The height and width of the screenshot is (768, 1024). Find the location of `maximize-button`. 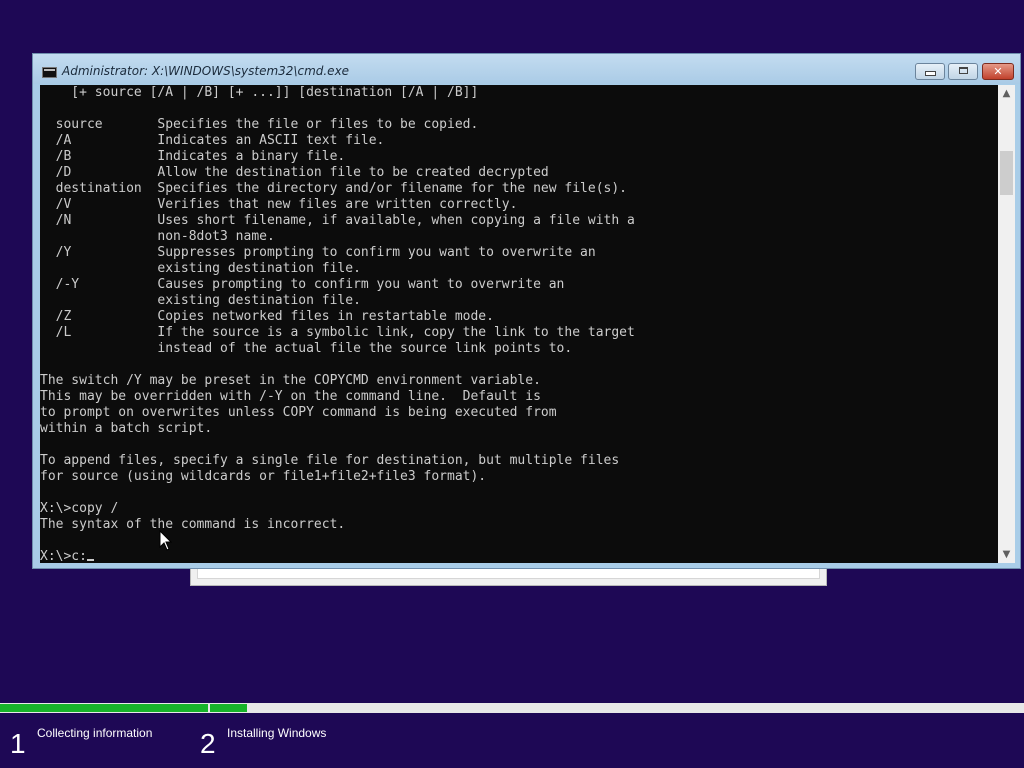

maximize-button is located at coordinates (963, 71).